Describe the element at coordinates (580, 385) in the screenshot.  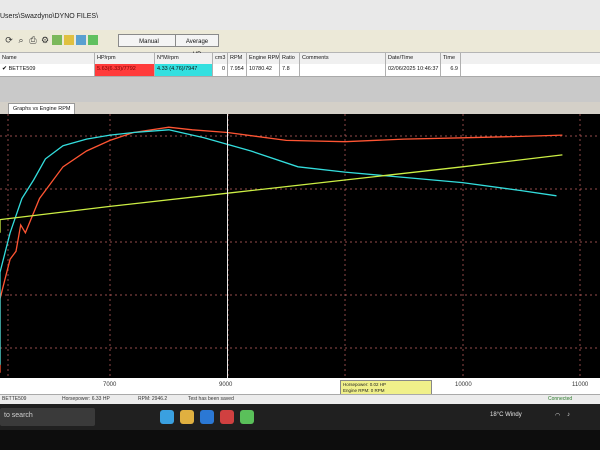
I see `x-tick-label: 11000` at that location.